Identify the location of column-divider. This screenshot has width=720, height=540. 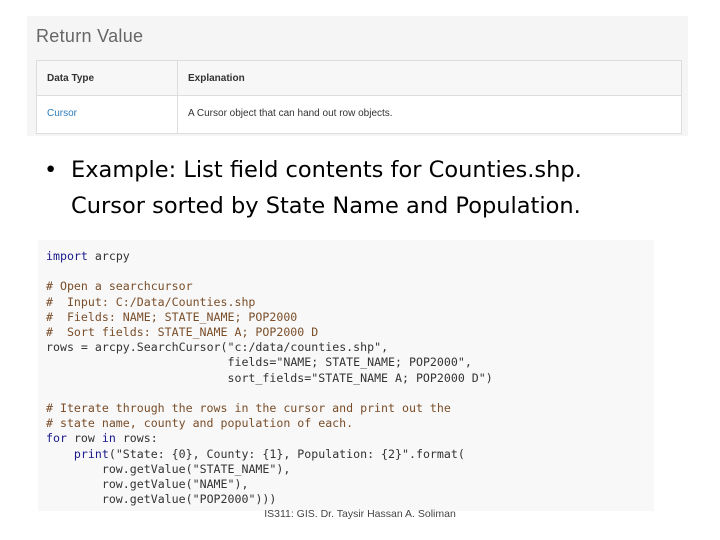
(177, 97).